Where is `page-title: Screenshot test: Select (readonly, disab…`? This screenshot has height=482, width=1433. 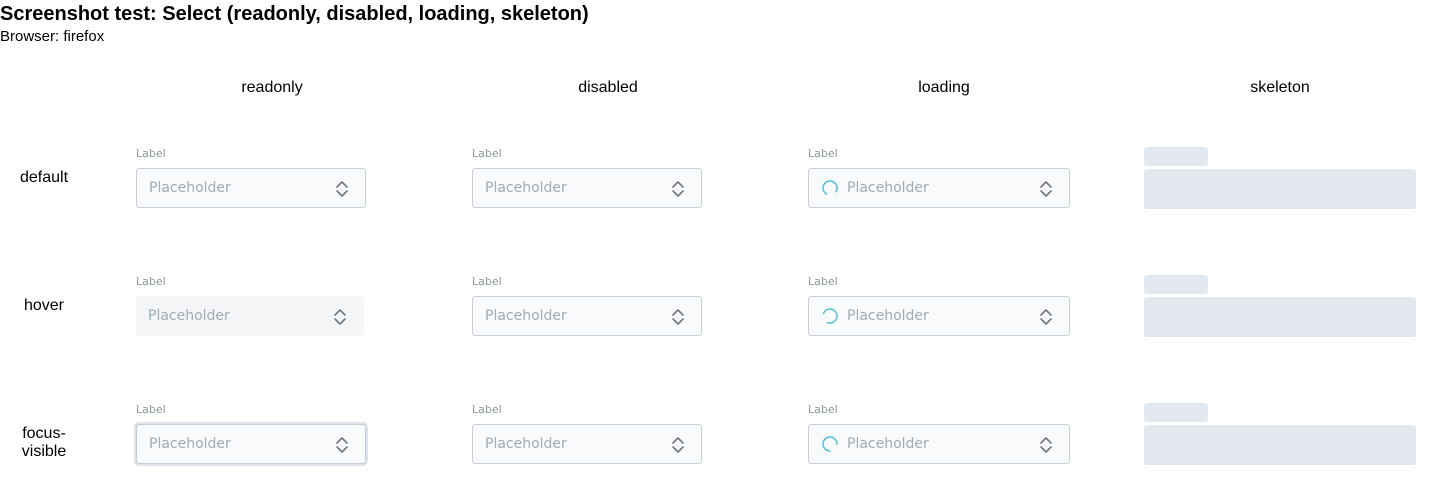 page-title: Screenshot test: Select (readonly, disab… is located at coordinates (294, 14).